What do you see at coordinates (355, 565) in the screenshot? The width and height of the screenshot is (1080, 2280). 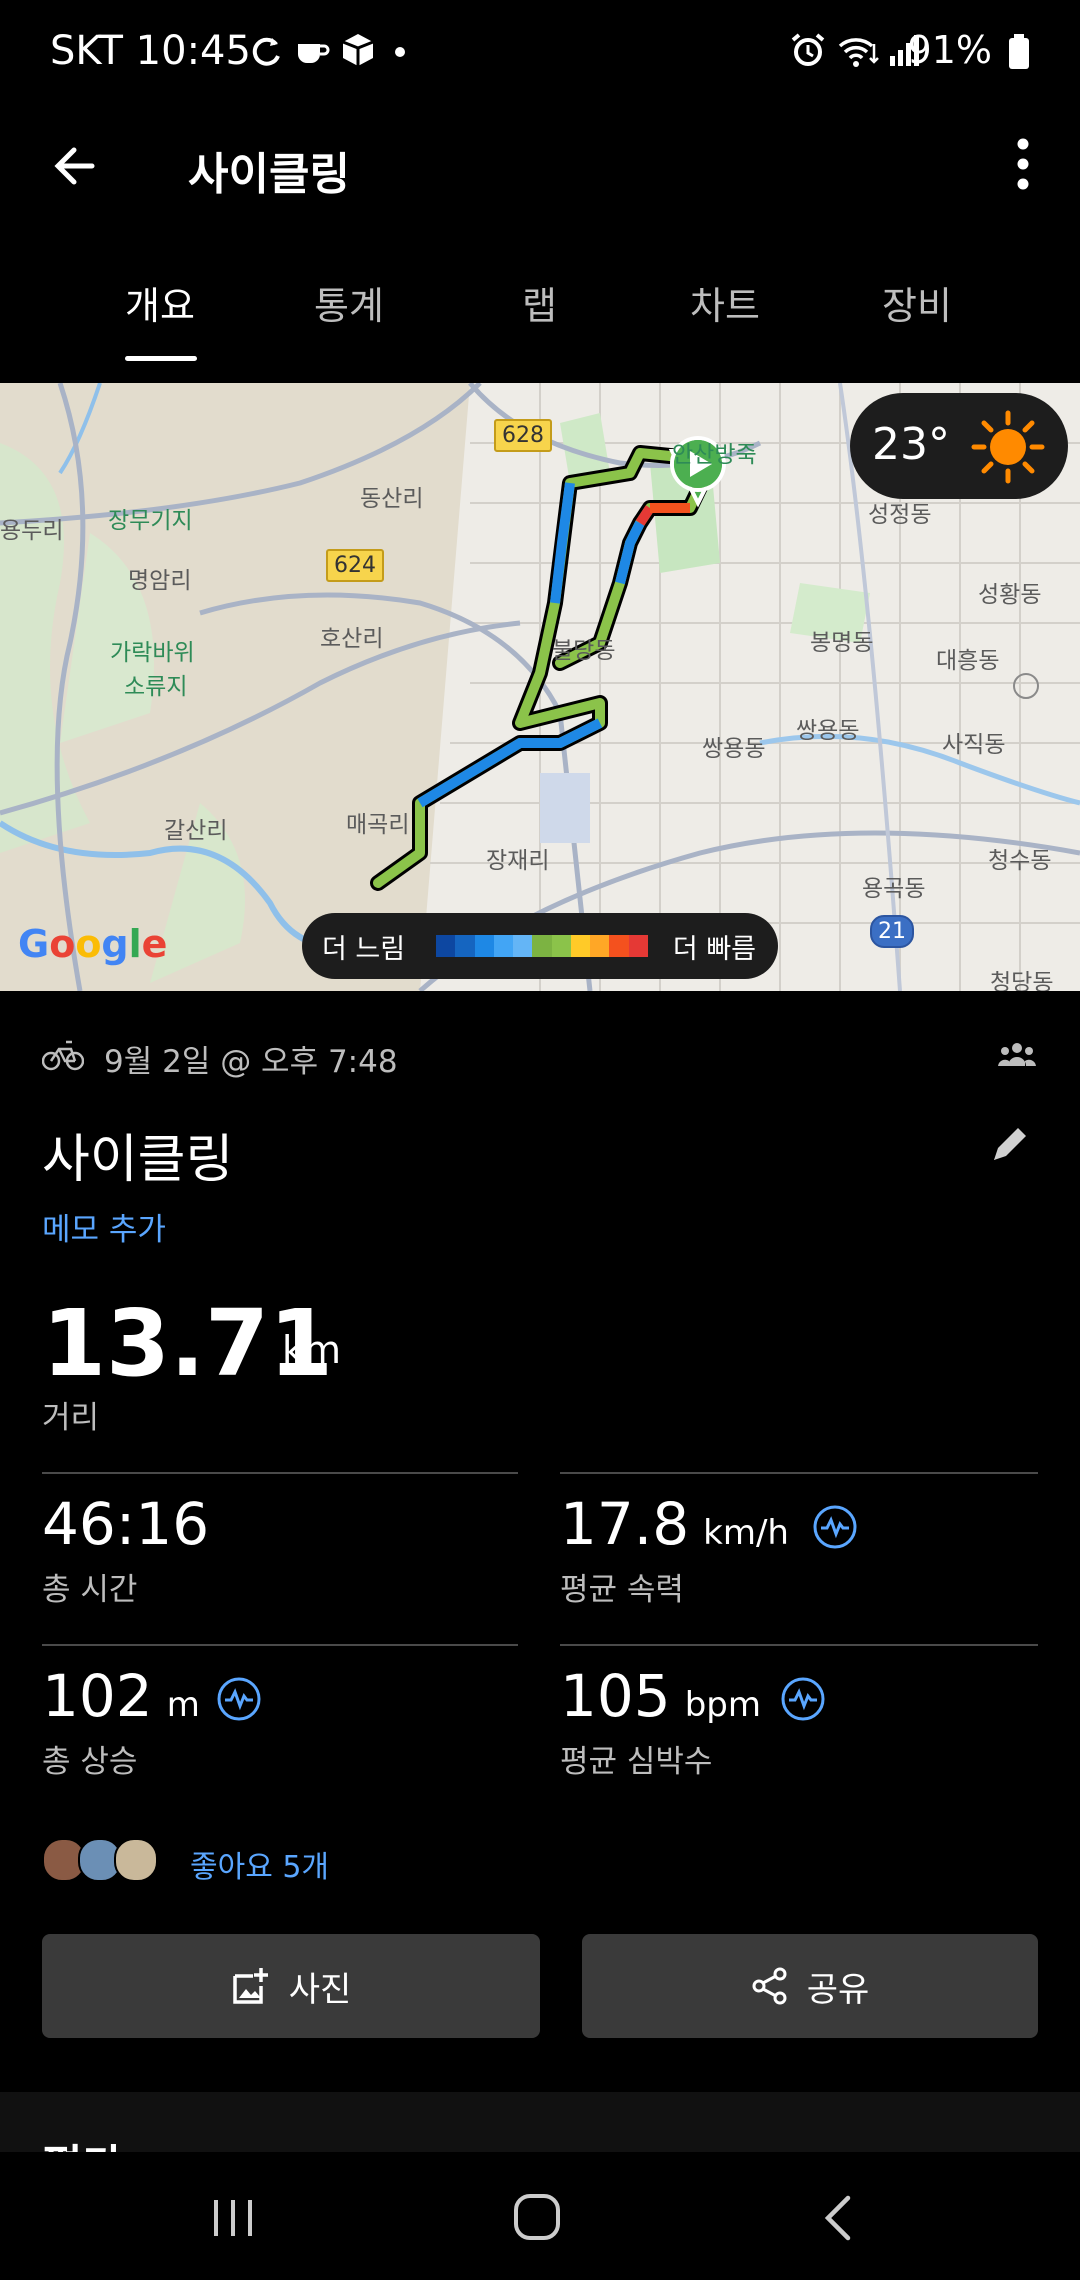 I see `road-sign: 624` at bounding box center [355, 565].